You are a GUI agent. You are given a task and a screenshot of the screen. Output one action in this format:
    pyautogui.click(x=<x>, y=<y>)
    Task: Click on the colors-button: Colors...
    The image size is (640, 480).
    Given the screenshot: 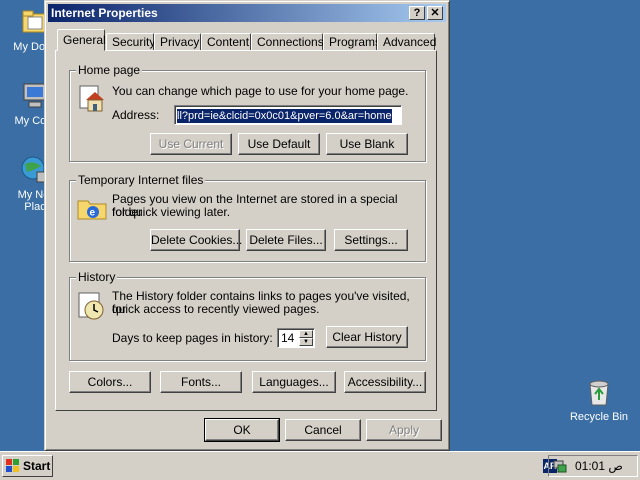 What is the action you would take?
    pyautogui.click(x=110, y=382)
    